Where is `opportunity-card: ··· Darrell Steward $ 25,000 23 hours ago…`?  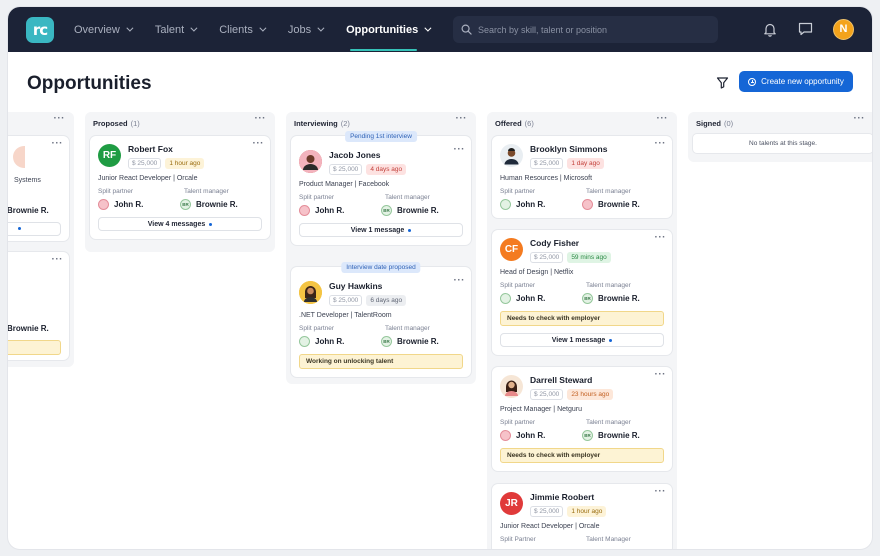 opportunity-card: ··· Darrell Steward $ 25,000 23 hours ago… is located at coordinates (582, 419).